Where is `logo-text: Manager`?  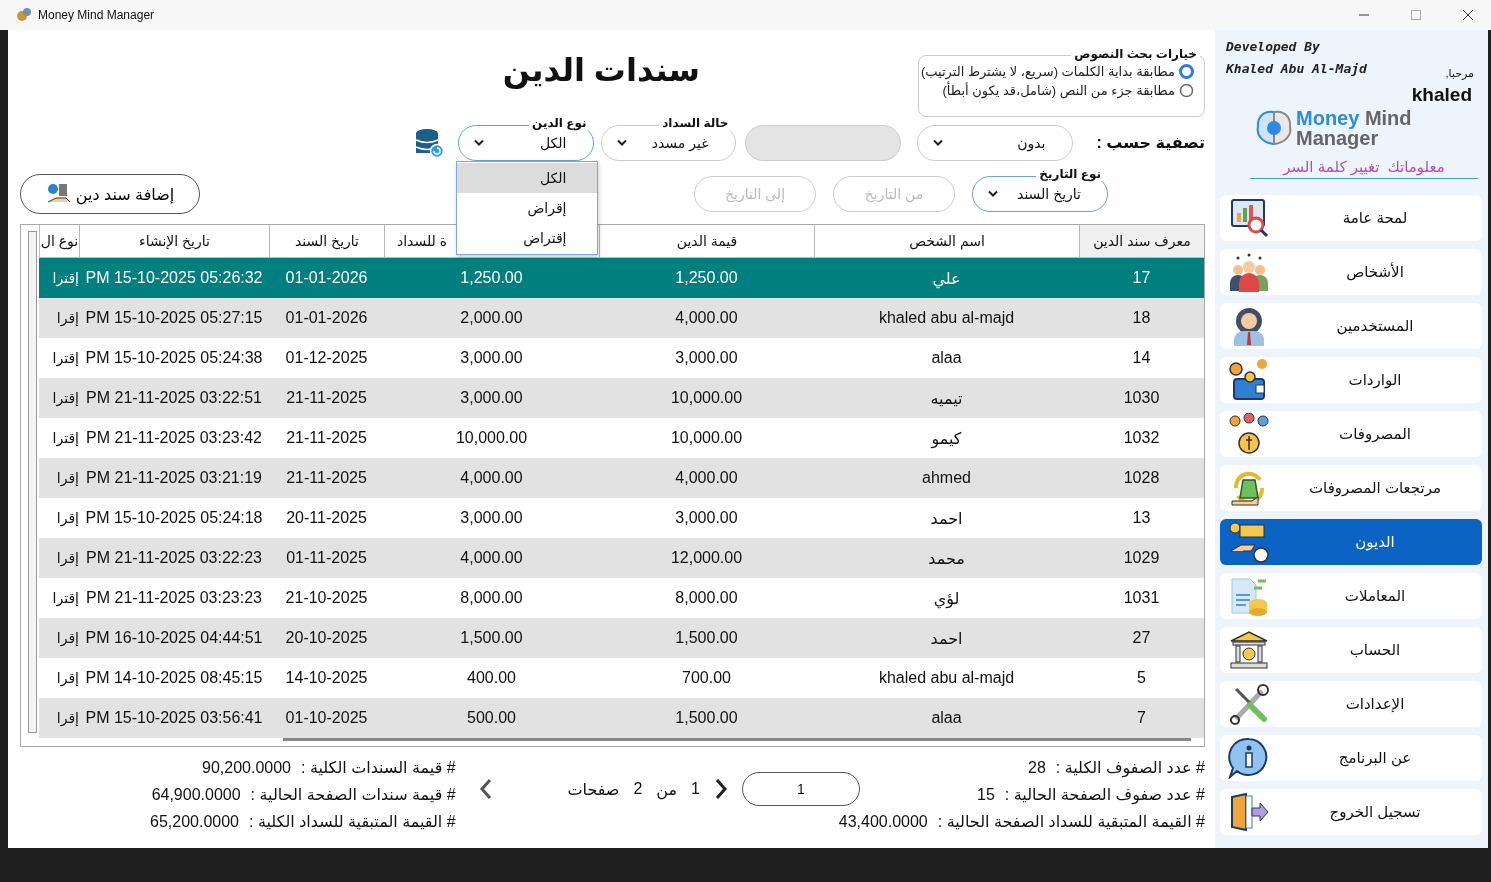
logo-text: Manager is located at coordinates (1338, 138).